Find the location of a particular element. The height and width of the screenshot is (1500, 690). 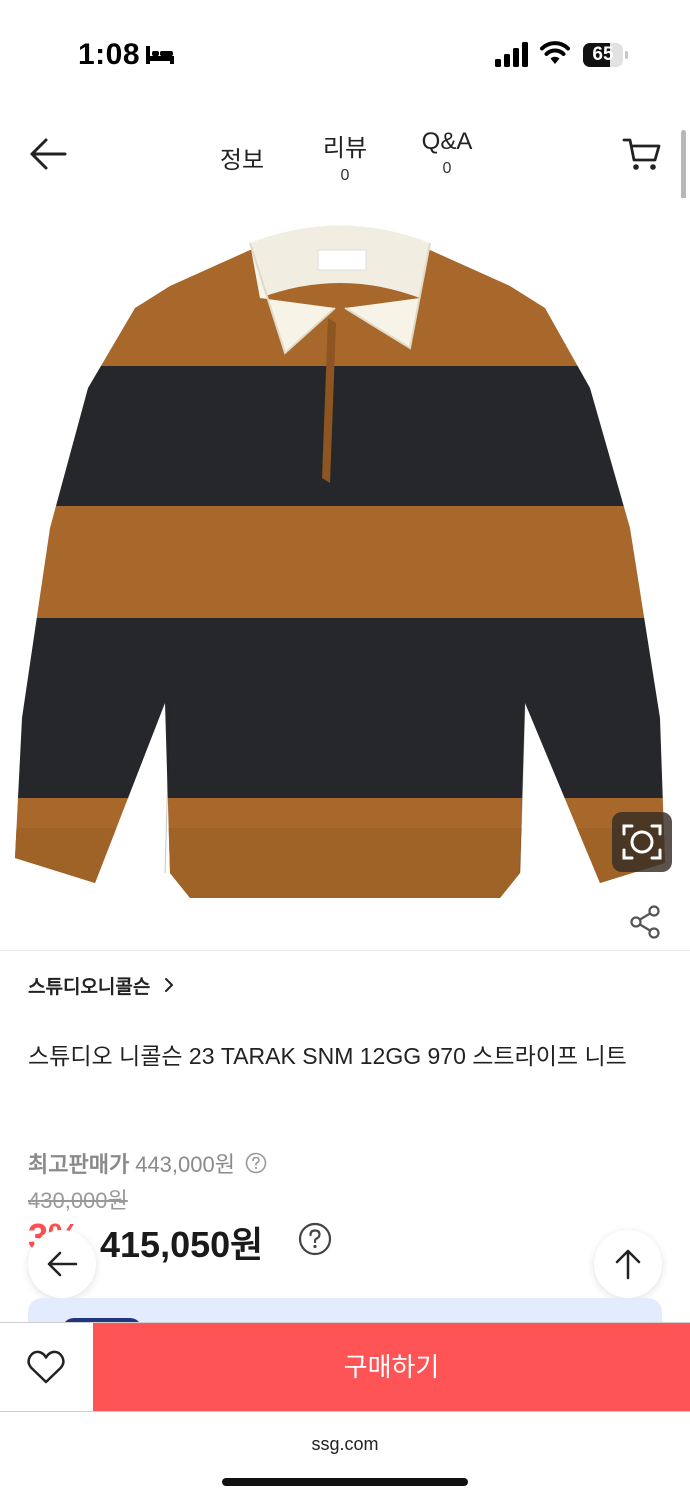

home-indicator is located at coordinates (345, 1482).